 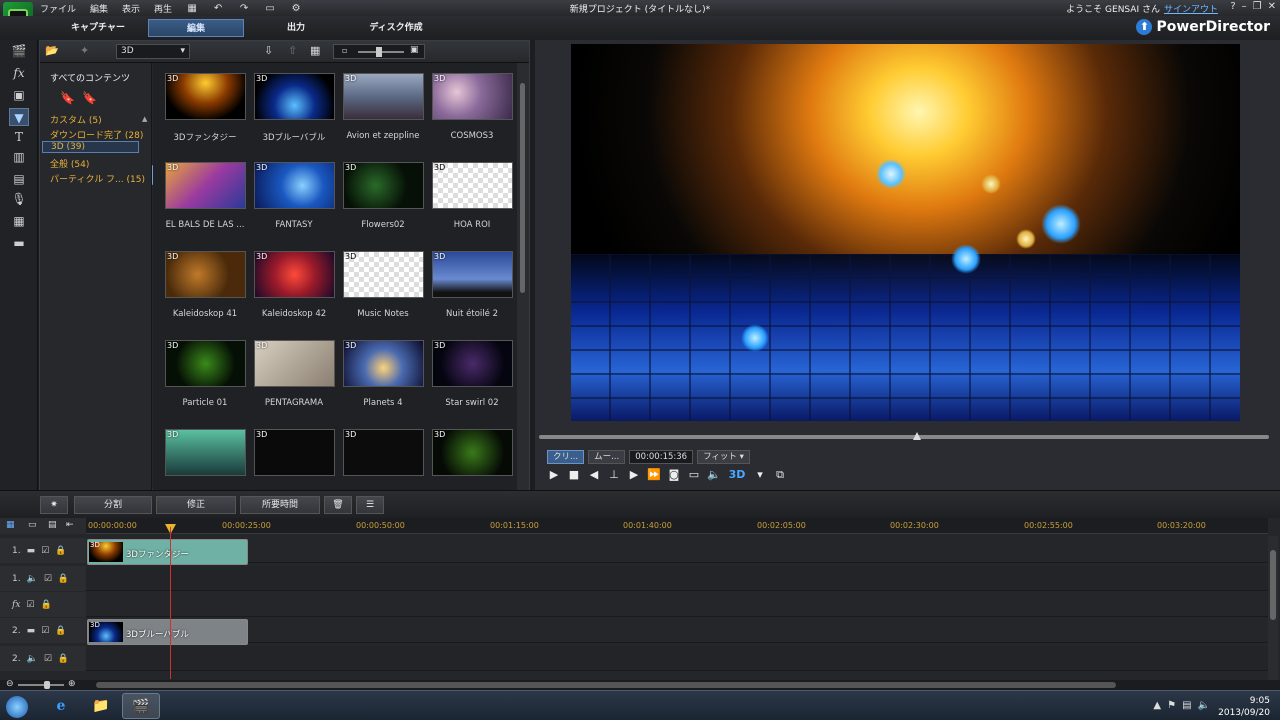 I want to click on next-frame-icon: ▶, so click(x=634, y=475).